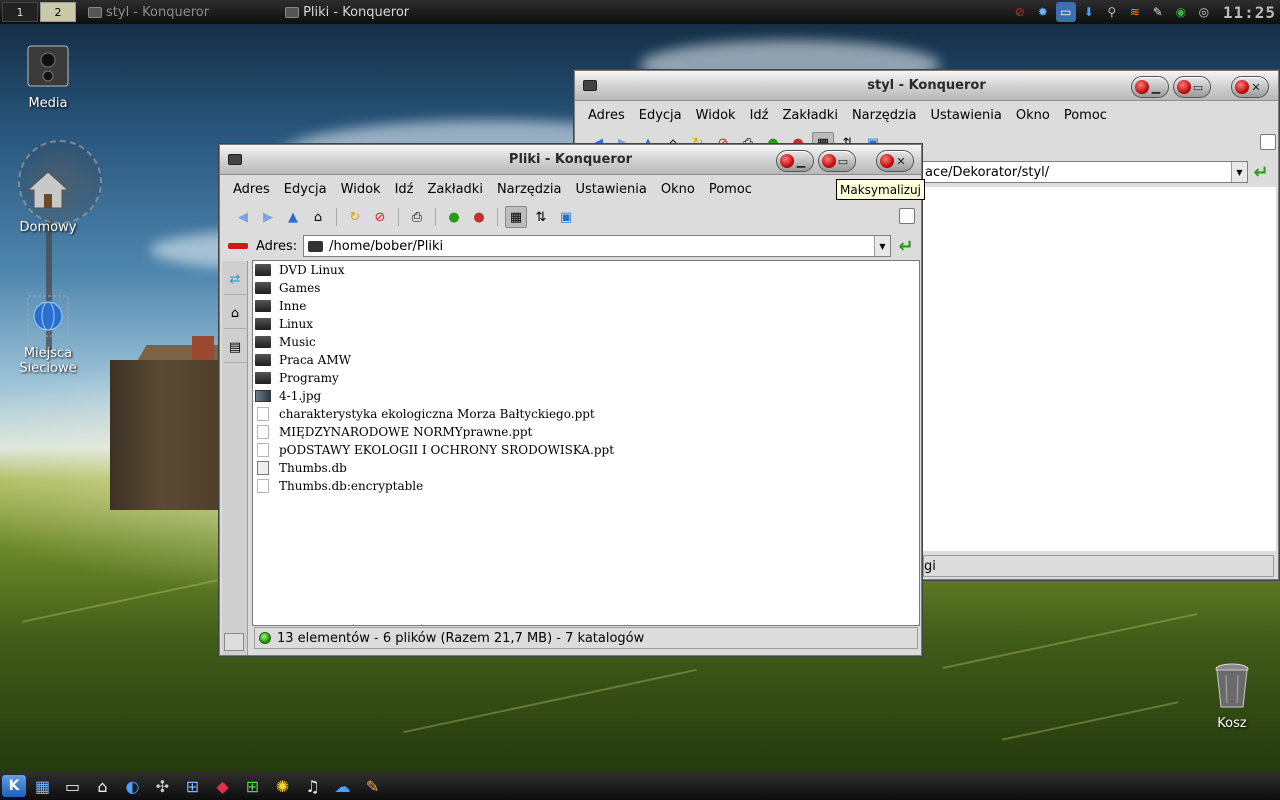  Describe the element at coordinates (1065, 12) in the screenshot. I see `display-icon: ▭` at that location.